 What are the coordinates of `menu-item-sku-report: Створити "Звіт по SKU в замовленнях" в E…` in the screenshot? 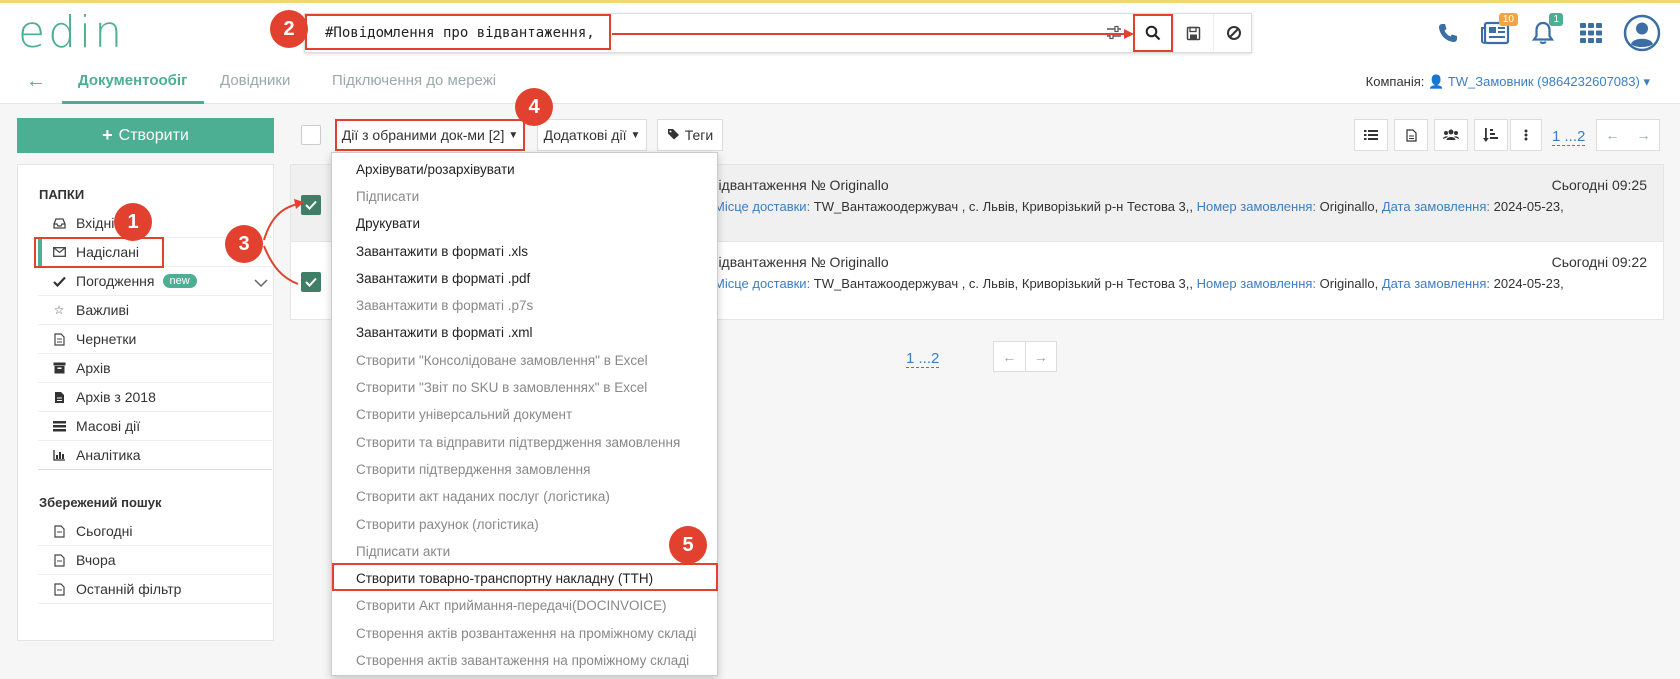 It's located at (501, 387).